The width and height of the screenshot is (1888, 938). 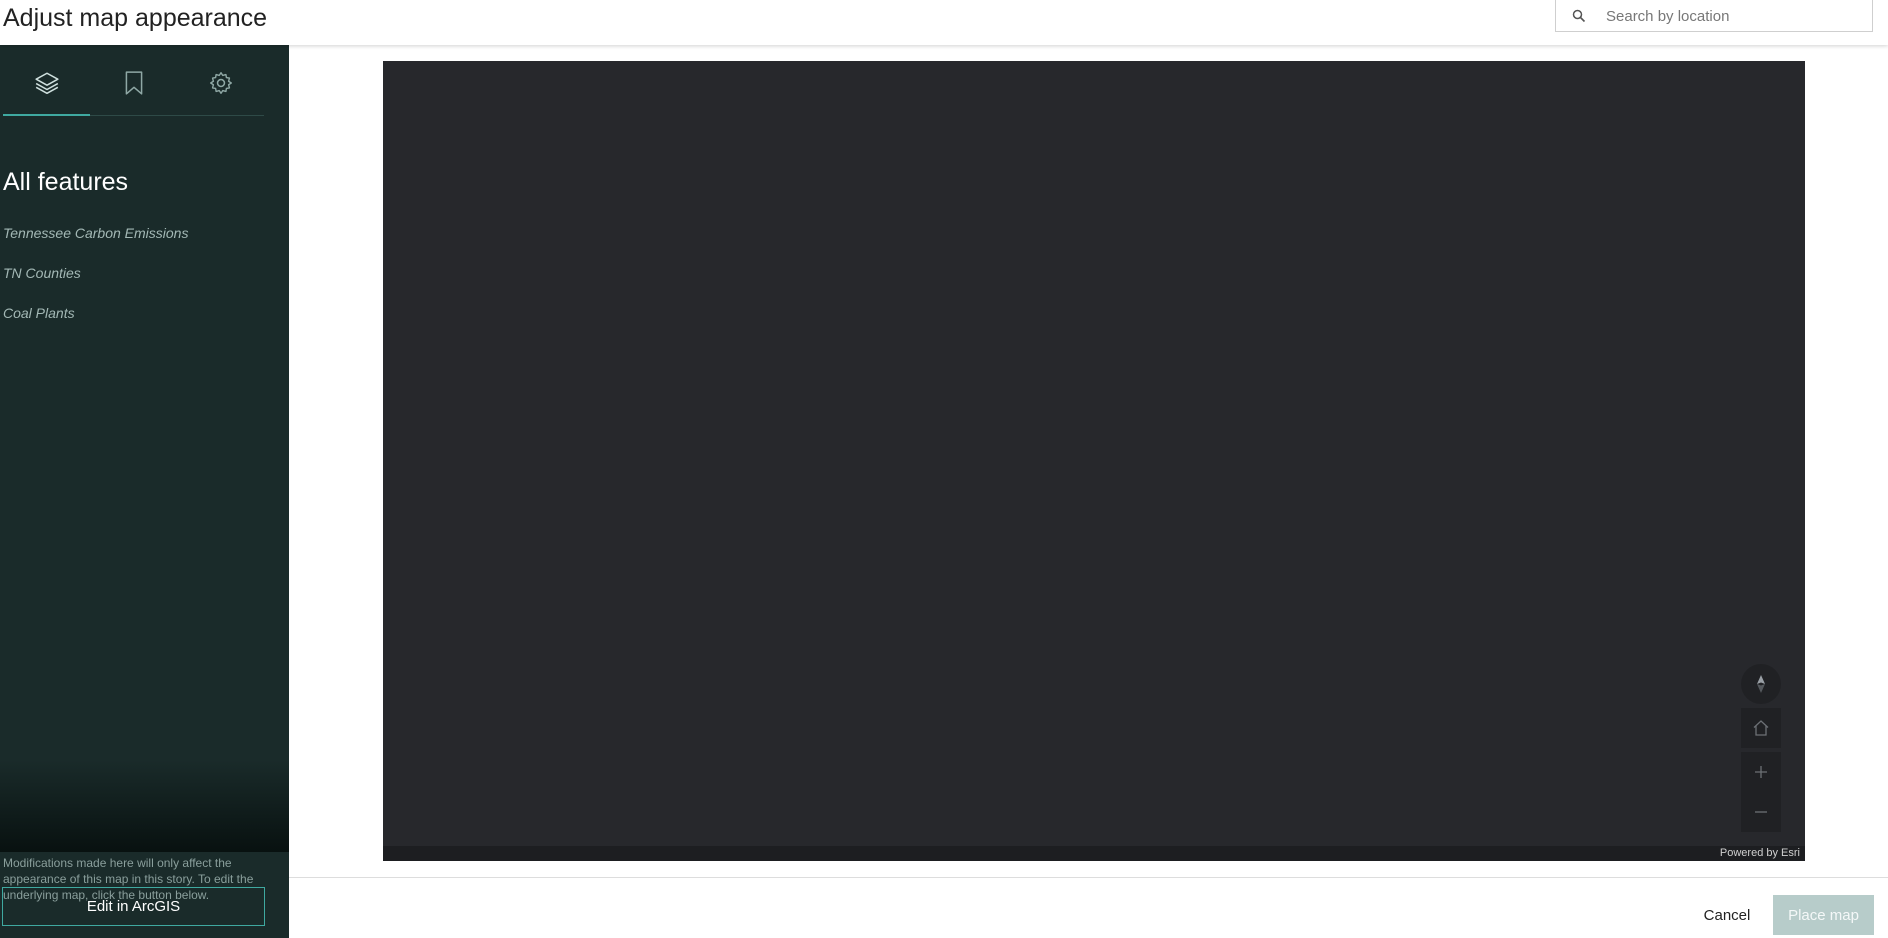 What do you see at coordinates (1727, 915) in the screenshot?
I see `cancel-button: Cancel` at bounding box center [1727, 915].